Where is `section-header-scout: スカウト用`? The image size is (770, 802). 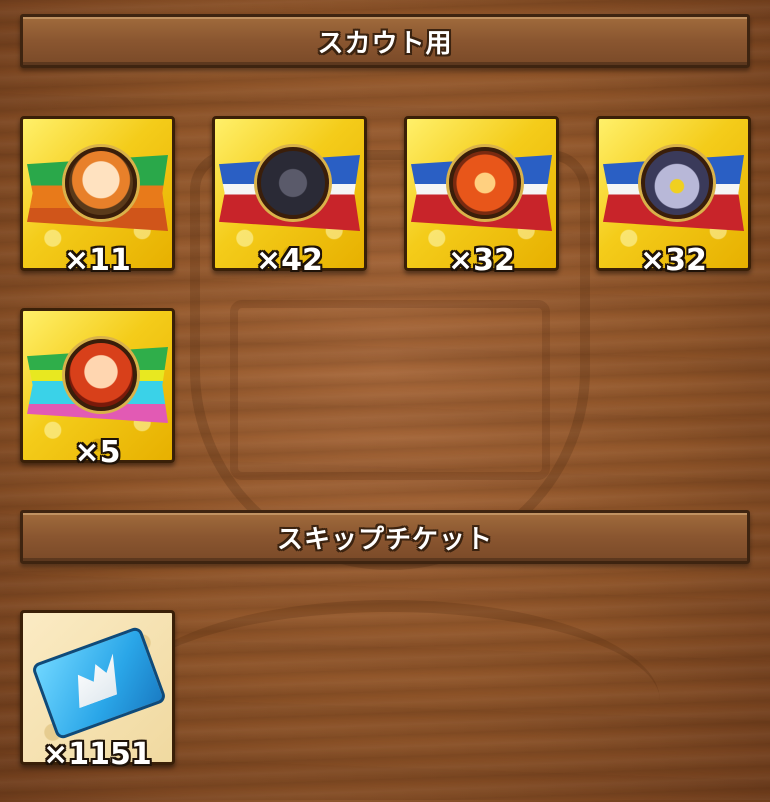 section-header-scout: スカウト用 is located at coordinates (385, 41).